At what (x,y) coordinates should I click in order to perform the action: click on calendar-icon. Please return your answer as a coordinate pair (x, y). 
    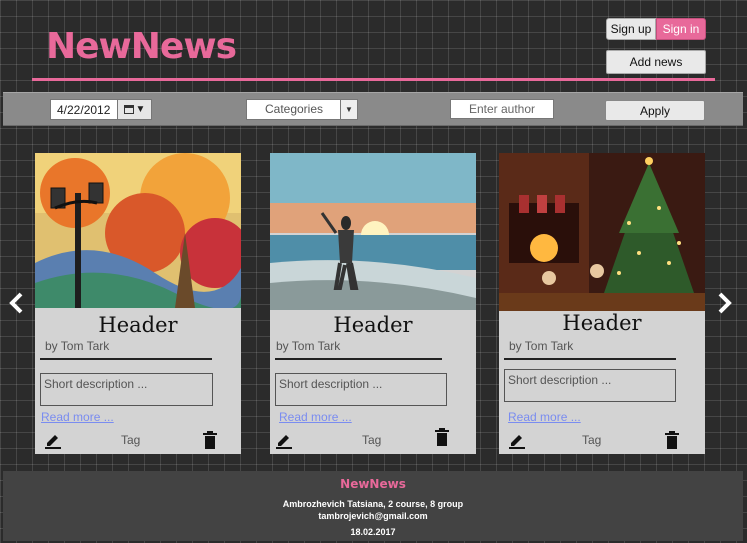
    Looking at the image, I should click on (128, 109).